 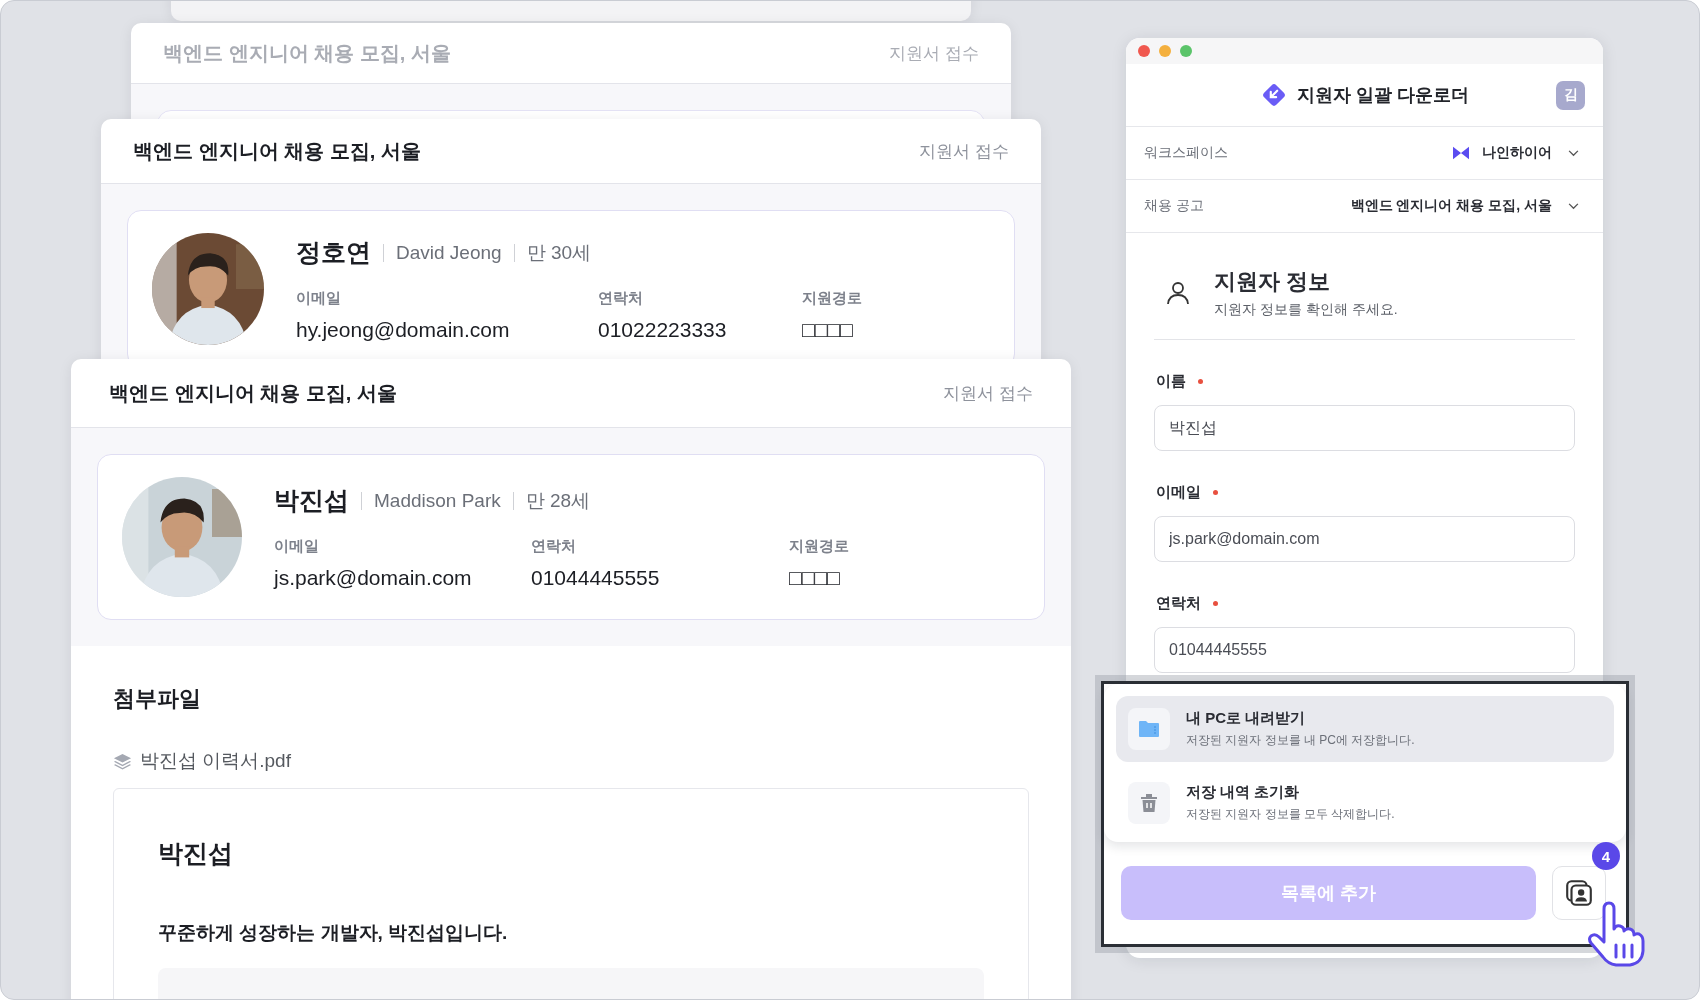 I want to click on field-label: 이름, so click(x=1171, y=381).